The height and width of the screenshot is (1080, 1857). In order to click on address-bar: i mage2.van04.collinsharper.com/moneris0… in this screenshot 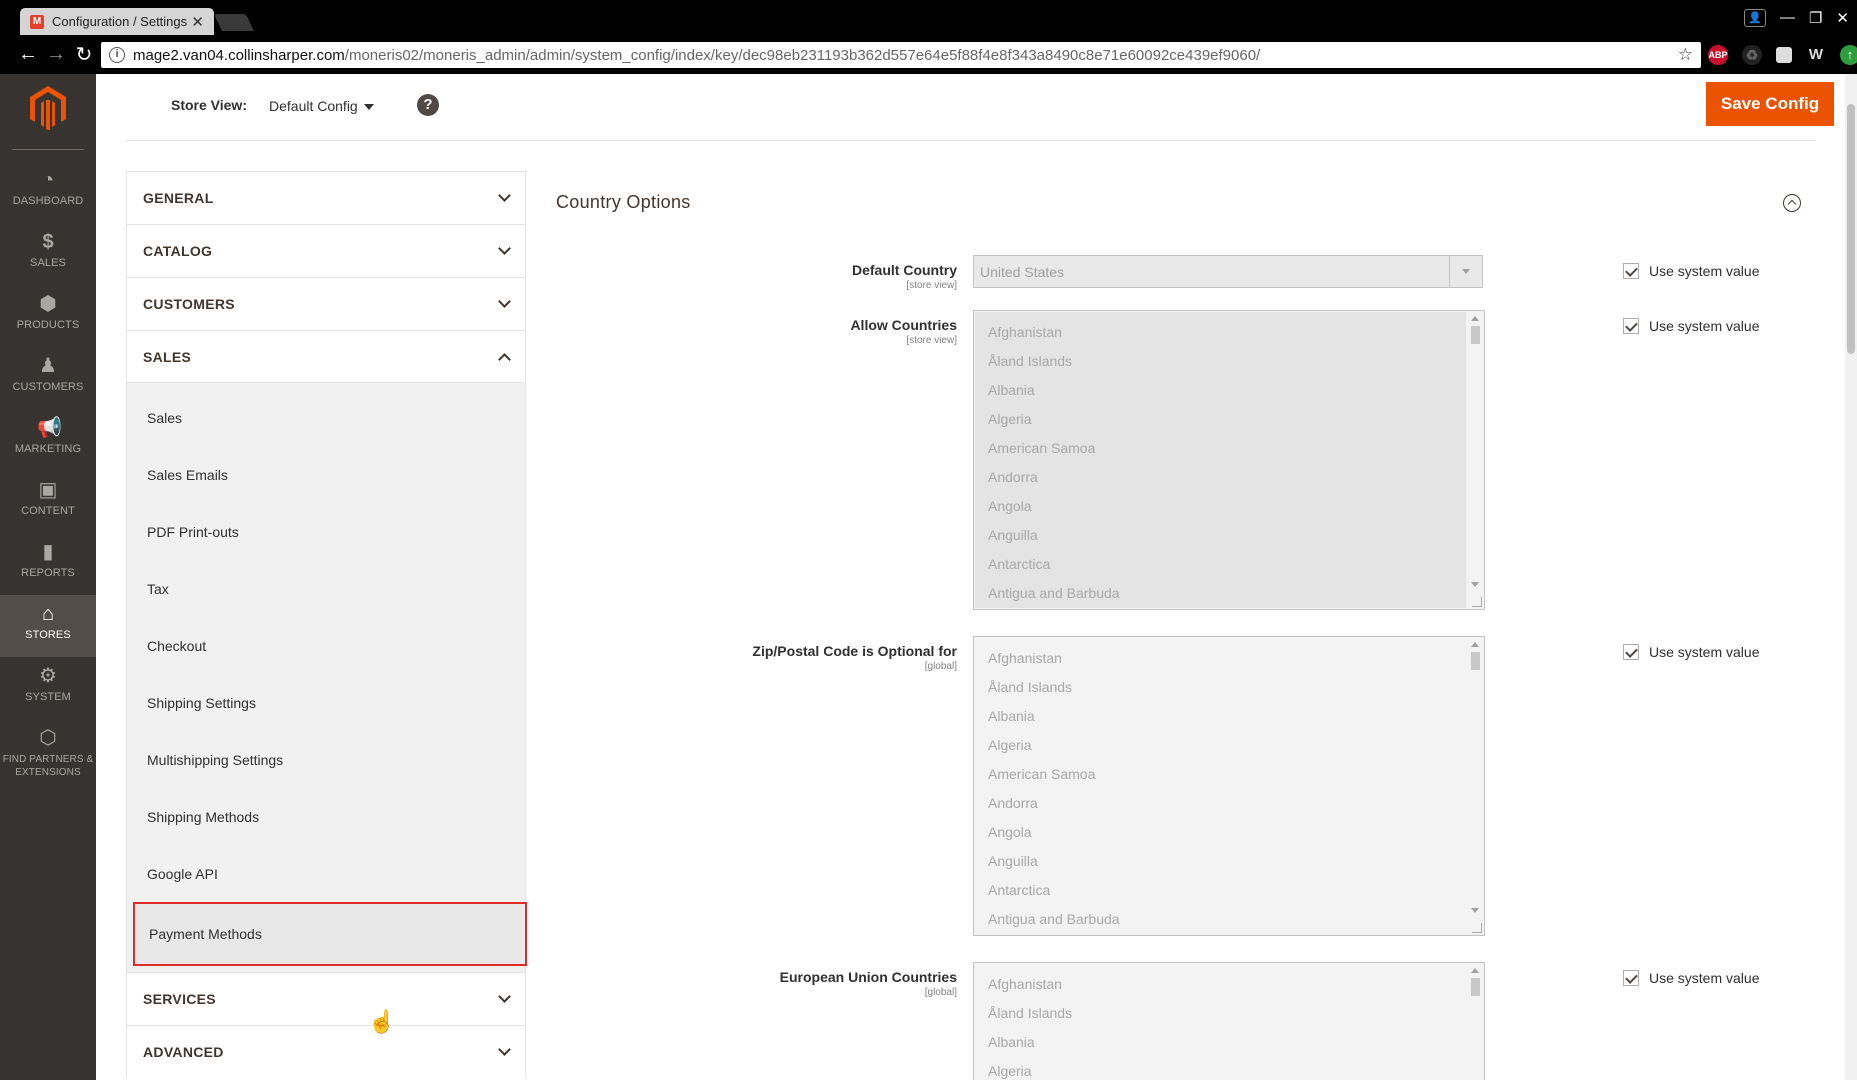, I will do `click(901, 55)`.